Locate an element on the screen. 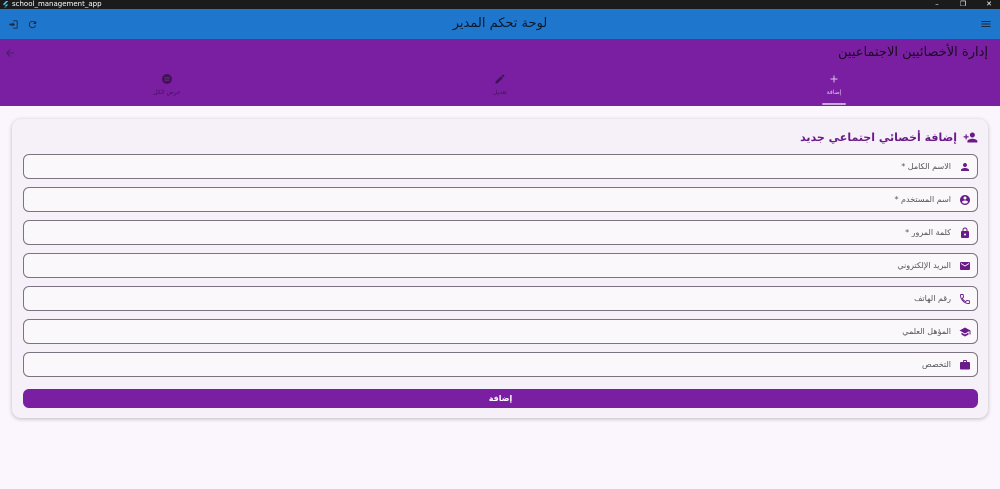 The image size is (1000, 489). email-field is located at coordinates (500, 265).